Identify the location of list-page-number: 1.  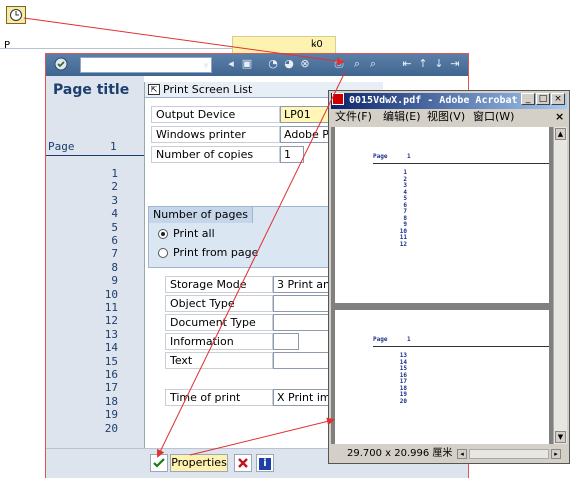
(113, 146).